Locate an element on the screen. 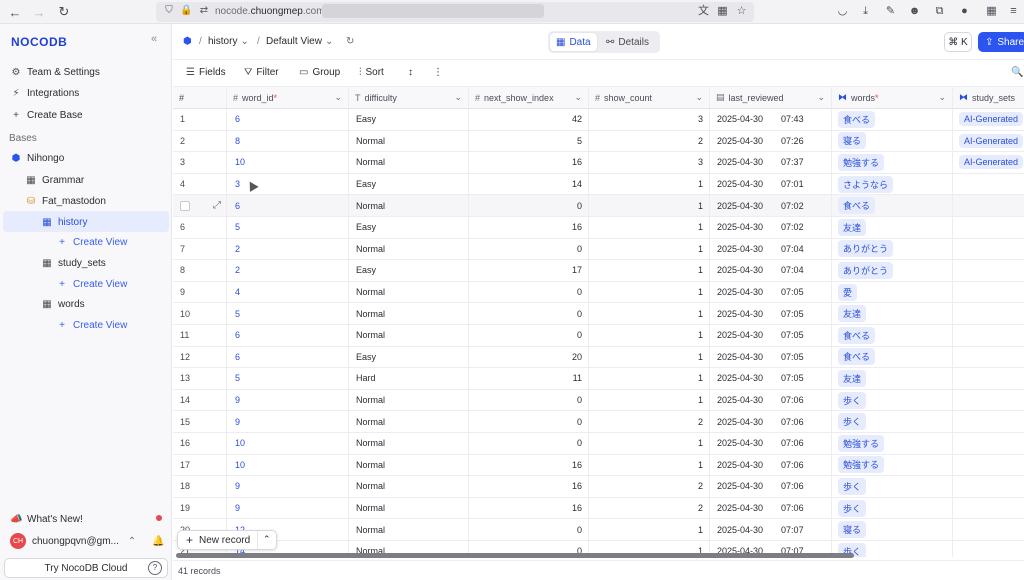 Image resolution: width=1024 pixels, height=580 pixels. table-row: 11 6 Normal 0 1 2025-04-30 07:05 食べる is located at coordinates (598, 336).